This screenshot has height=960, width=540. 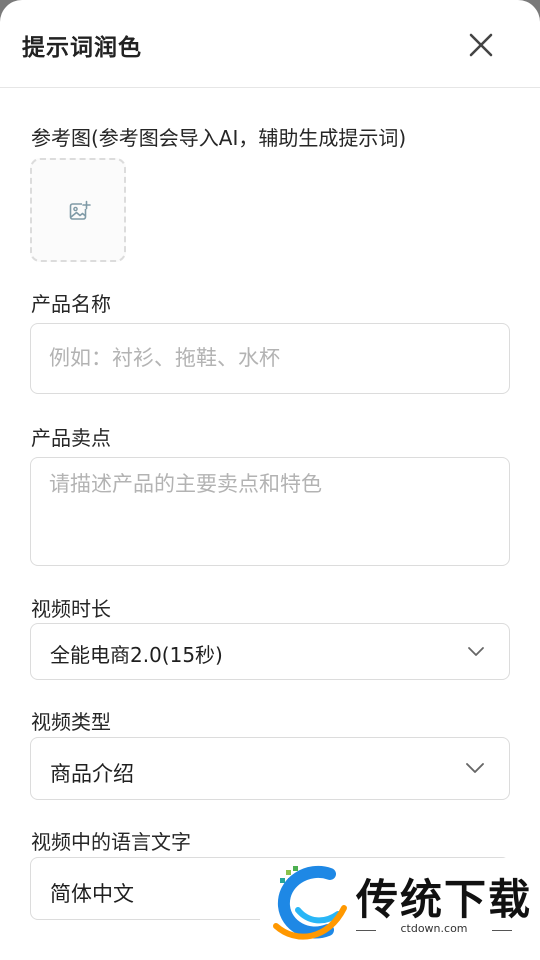 I want to click on selling-points-label: 产品卖点, so click(x=71, y=438).